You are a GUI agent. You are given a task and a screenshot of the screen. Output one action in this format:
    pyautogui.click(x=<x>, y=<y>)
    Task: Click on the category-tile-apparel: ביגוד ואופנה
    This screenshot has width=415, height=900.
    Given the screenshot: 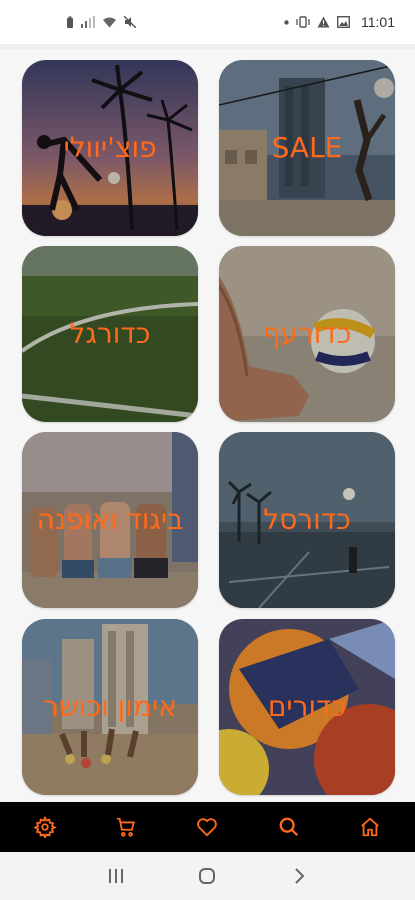 What is the action you would take?
    pyautogui.click(x=110, y=520)
    